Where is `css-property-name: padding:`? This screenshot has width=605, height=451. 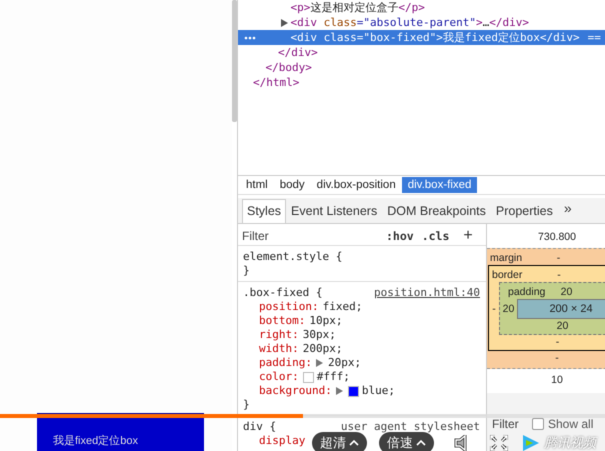
css-property-name: padding: is located at coordinates (285, 363).